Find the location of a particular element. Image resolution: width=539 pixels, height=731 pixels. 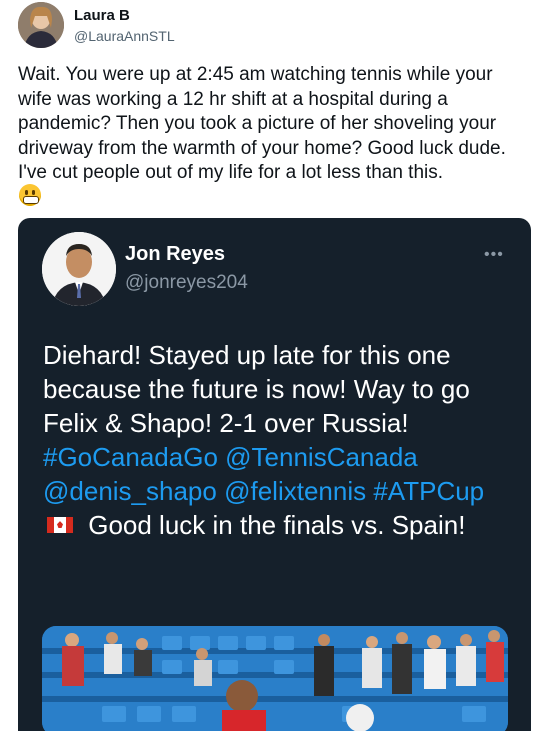

author-name: Laura B is located at coordinates (102, 15).